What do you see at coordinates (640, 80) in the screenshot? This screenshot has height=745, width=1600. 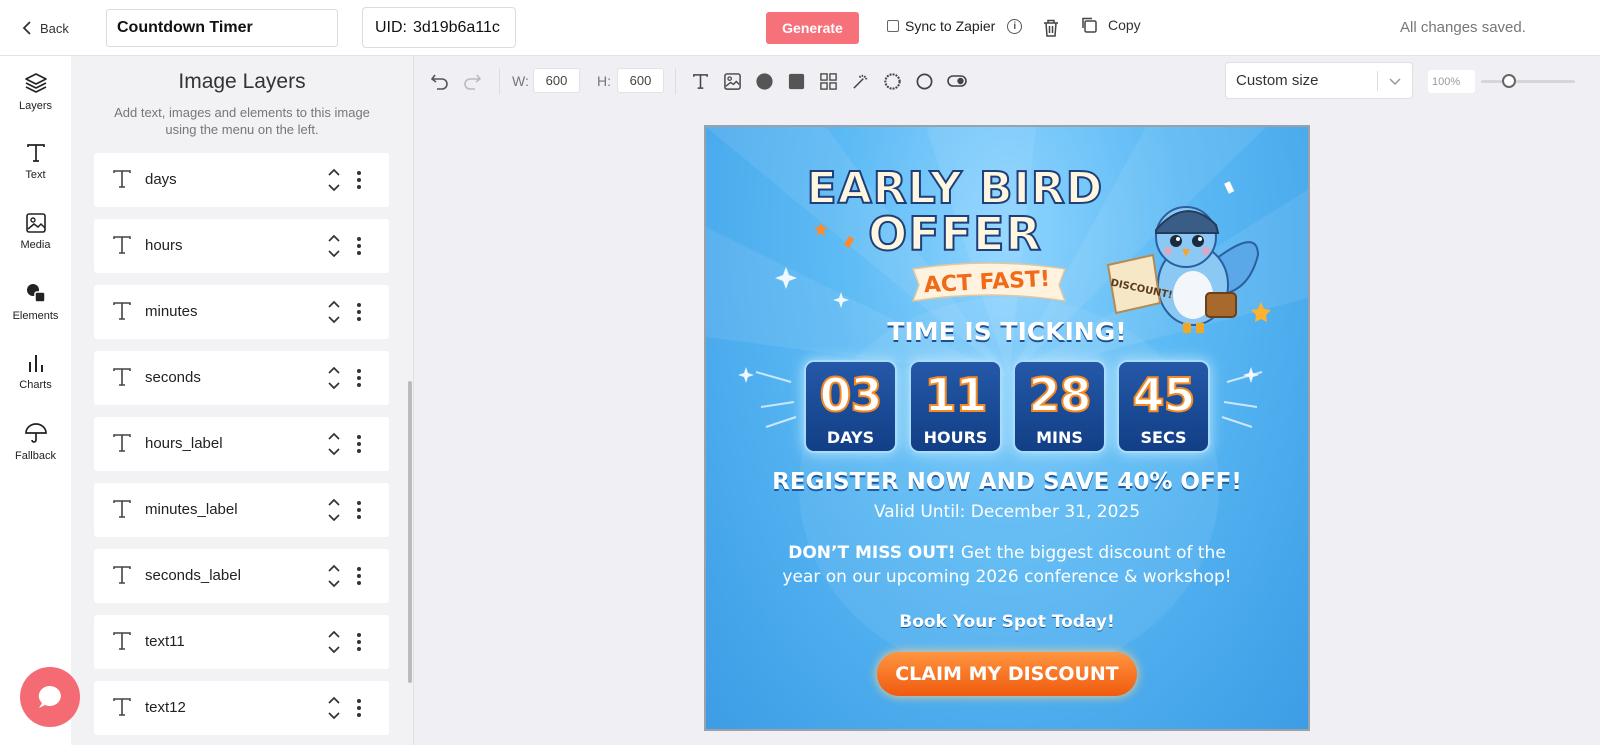 I see `height-input: 600` at bounding box center [640, 80].